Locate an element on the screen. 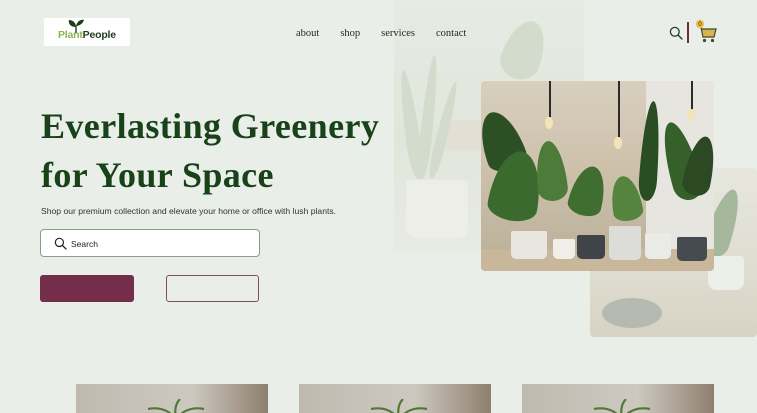  nav-services: services is located at coordinates (398, 33).